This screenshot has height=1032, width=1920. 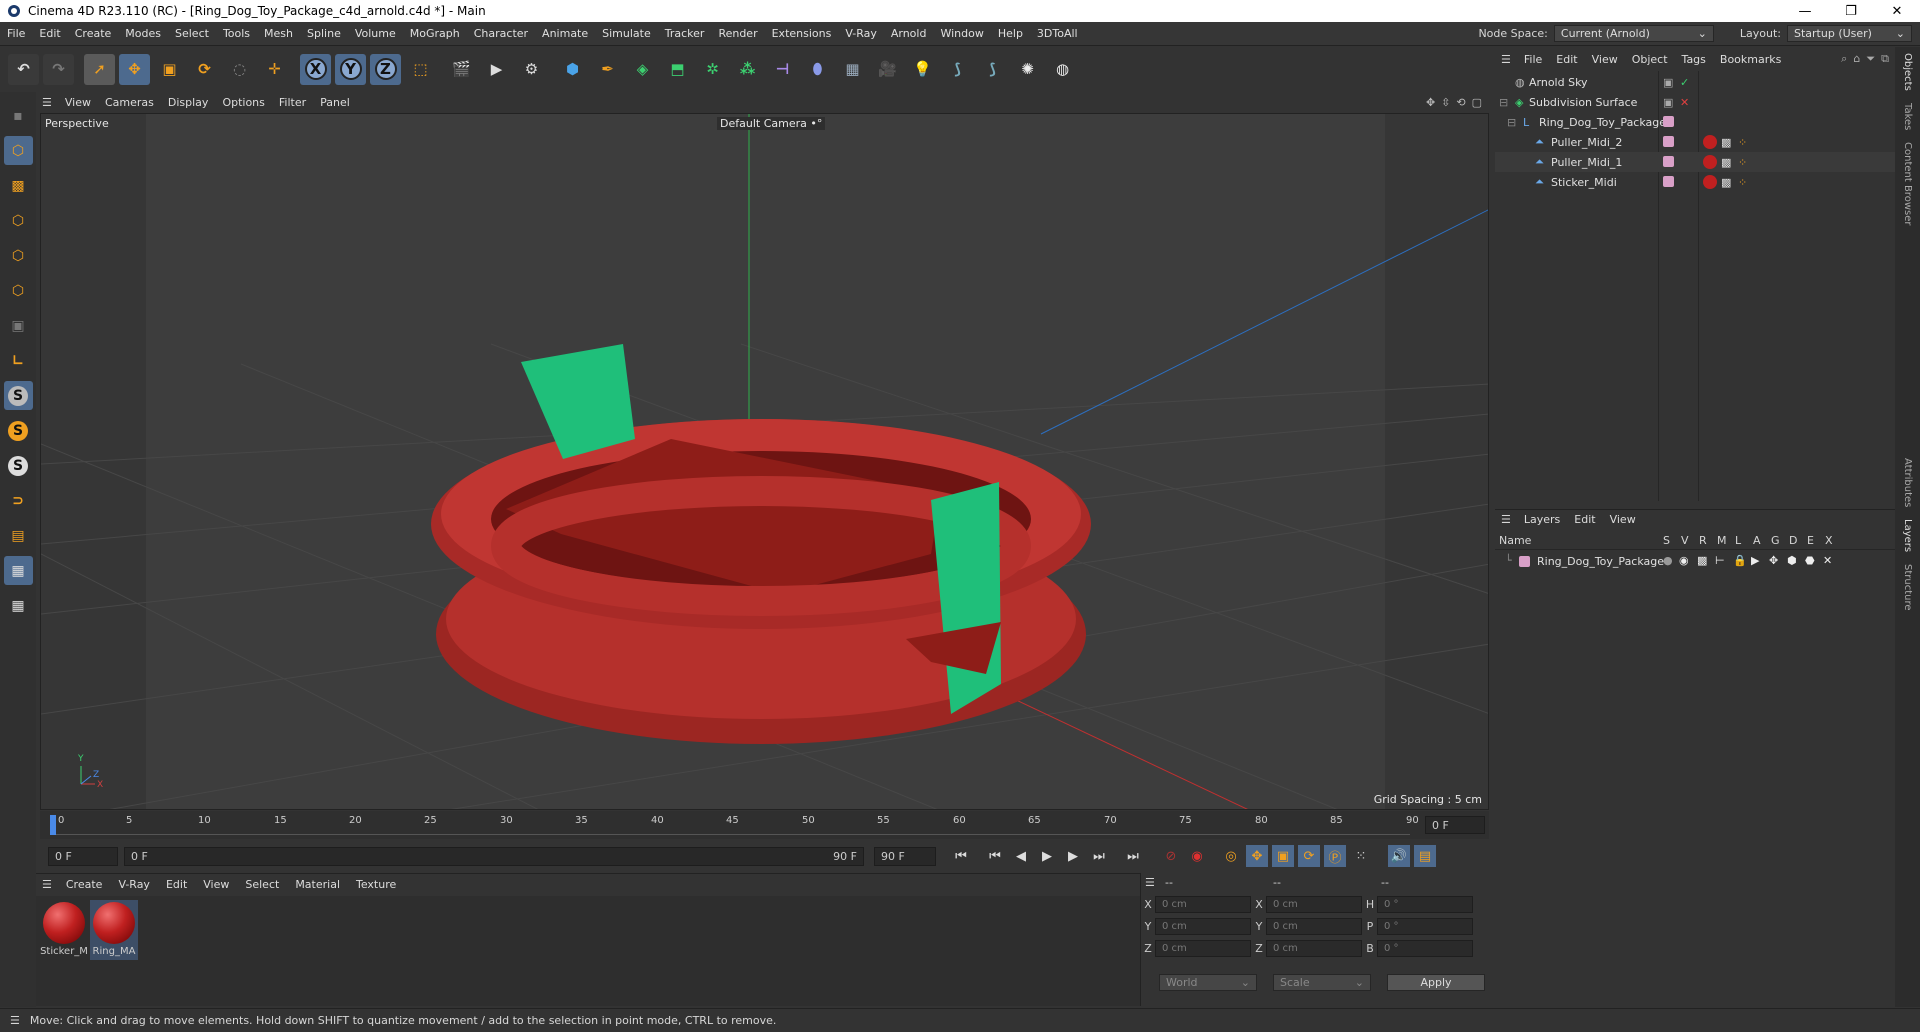 What do you see at coordinates (1695, 122) in the screenshot?
I see `object-row: ⊟ L Ring_Dog_Toy_Package` at bounding box center [1695, 122].